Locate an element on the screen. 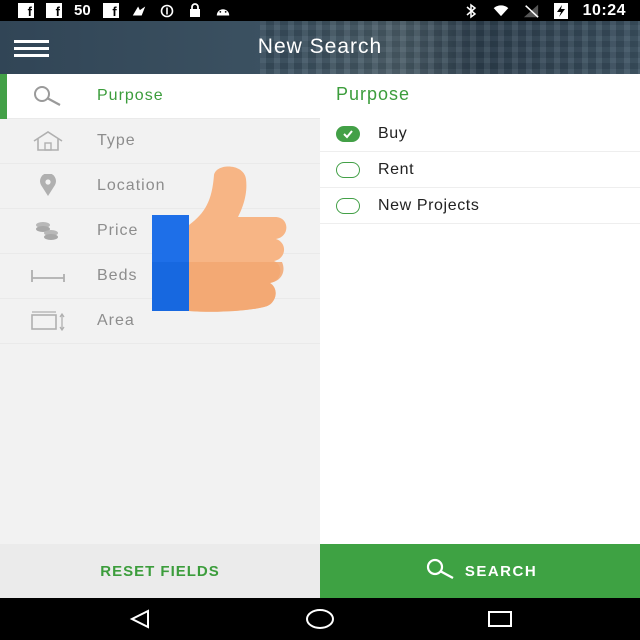  panel-title: Purpose is located at coordinates (373, 94).